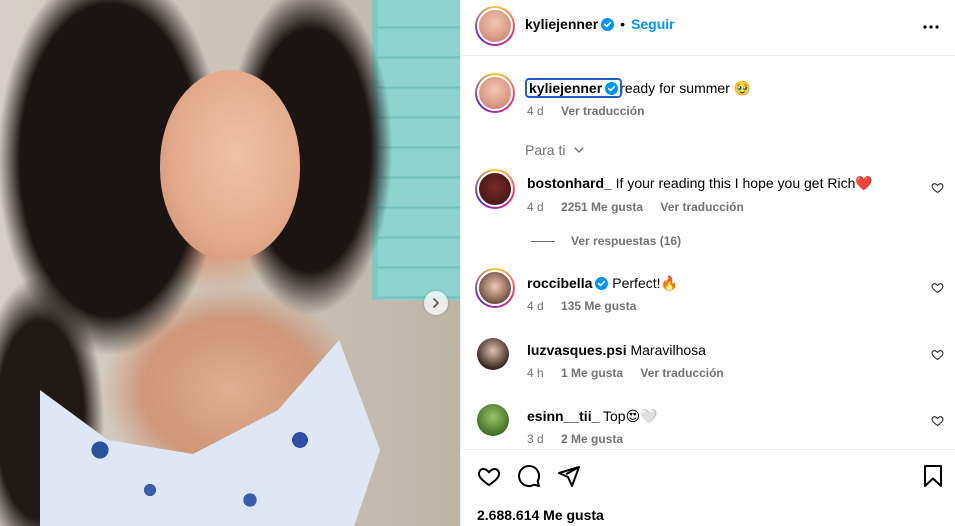  I want to click on comment-likes: 135 Me gusta, so click(598, 306).